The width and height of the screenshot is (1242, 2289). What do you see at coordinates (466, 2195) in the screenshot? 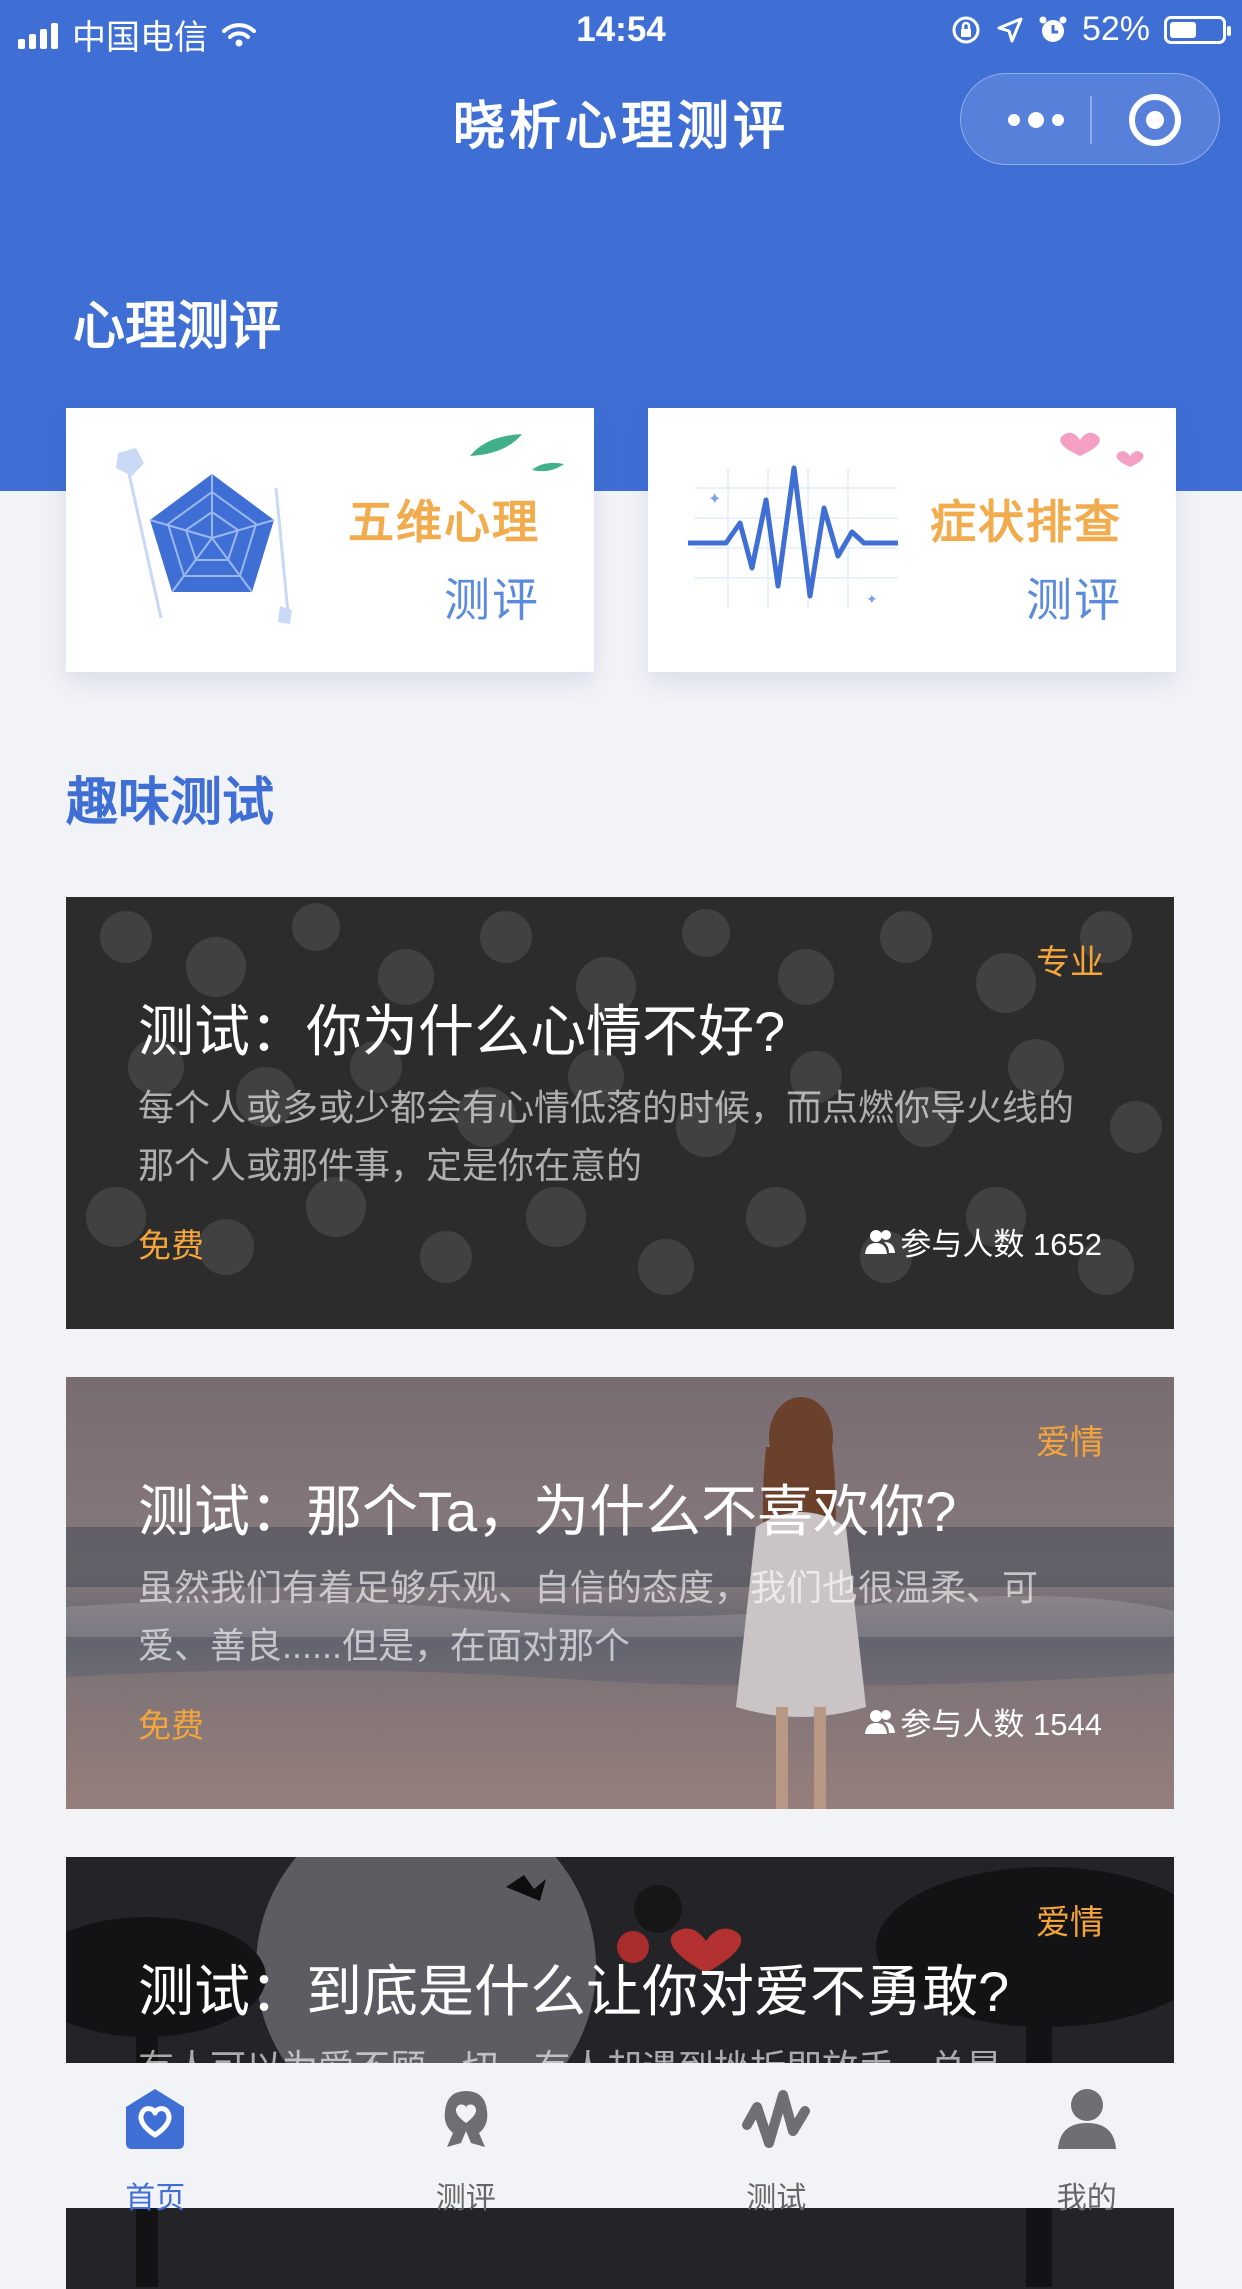
I see `tab-label: 测评` at bounding box center [466, 2195].